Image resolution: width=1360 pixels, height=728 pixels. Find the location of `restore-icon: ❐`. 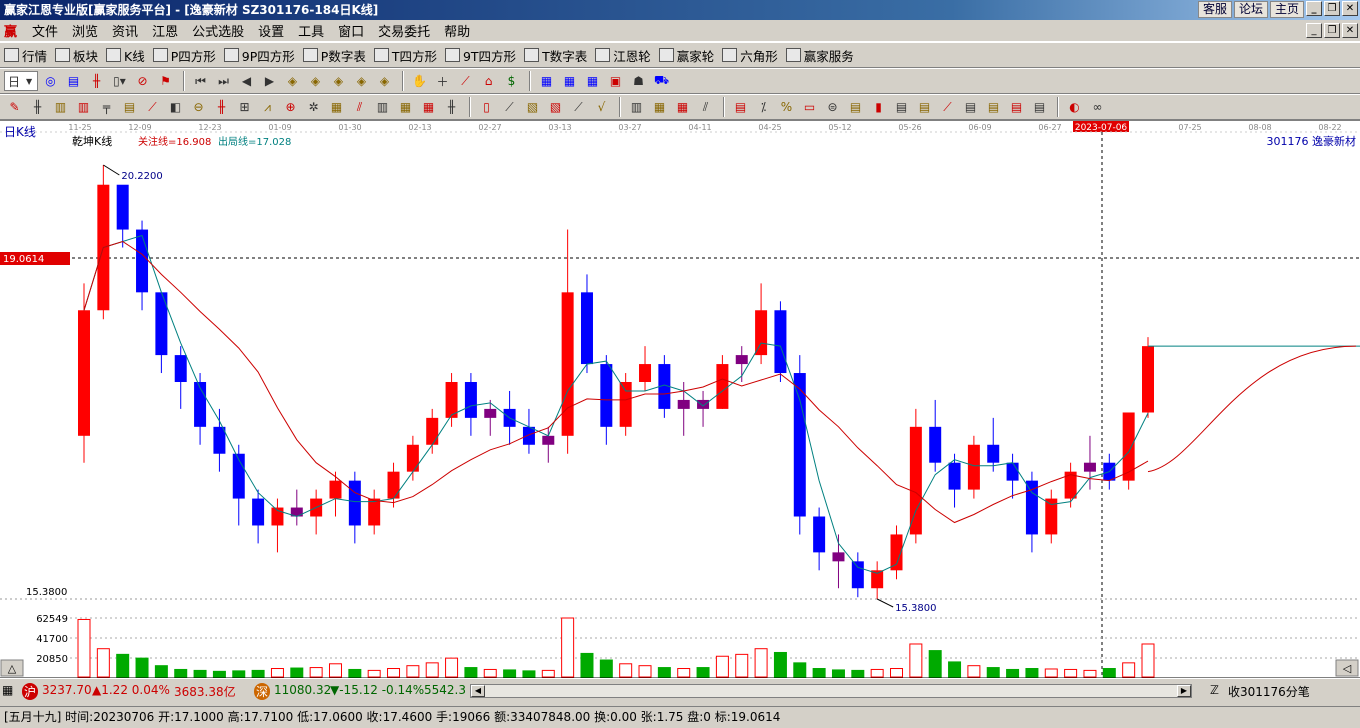

restore-icon: ❐ is located at coordinates (1332, 8).